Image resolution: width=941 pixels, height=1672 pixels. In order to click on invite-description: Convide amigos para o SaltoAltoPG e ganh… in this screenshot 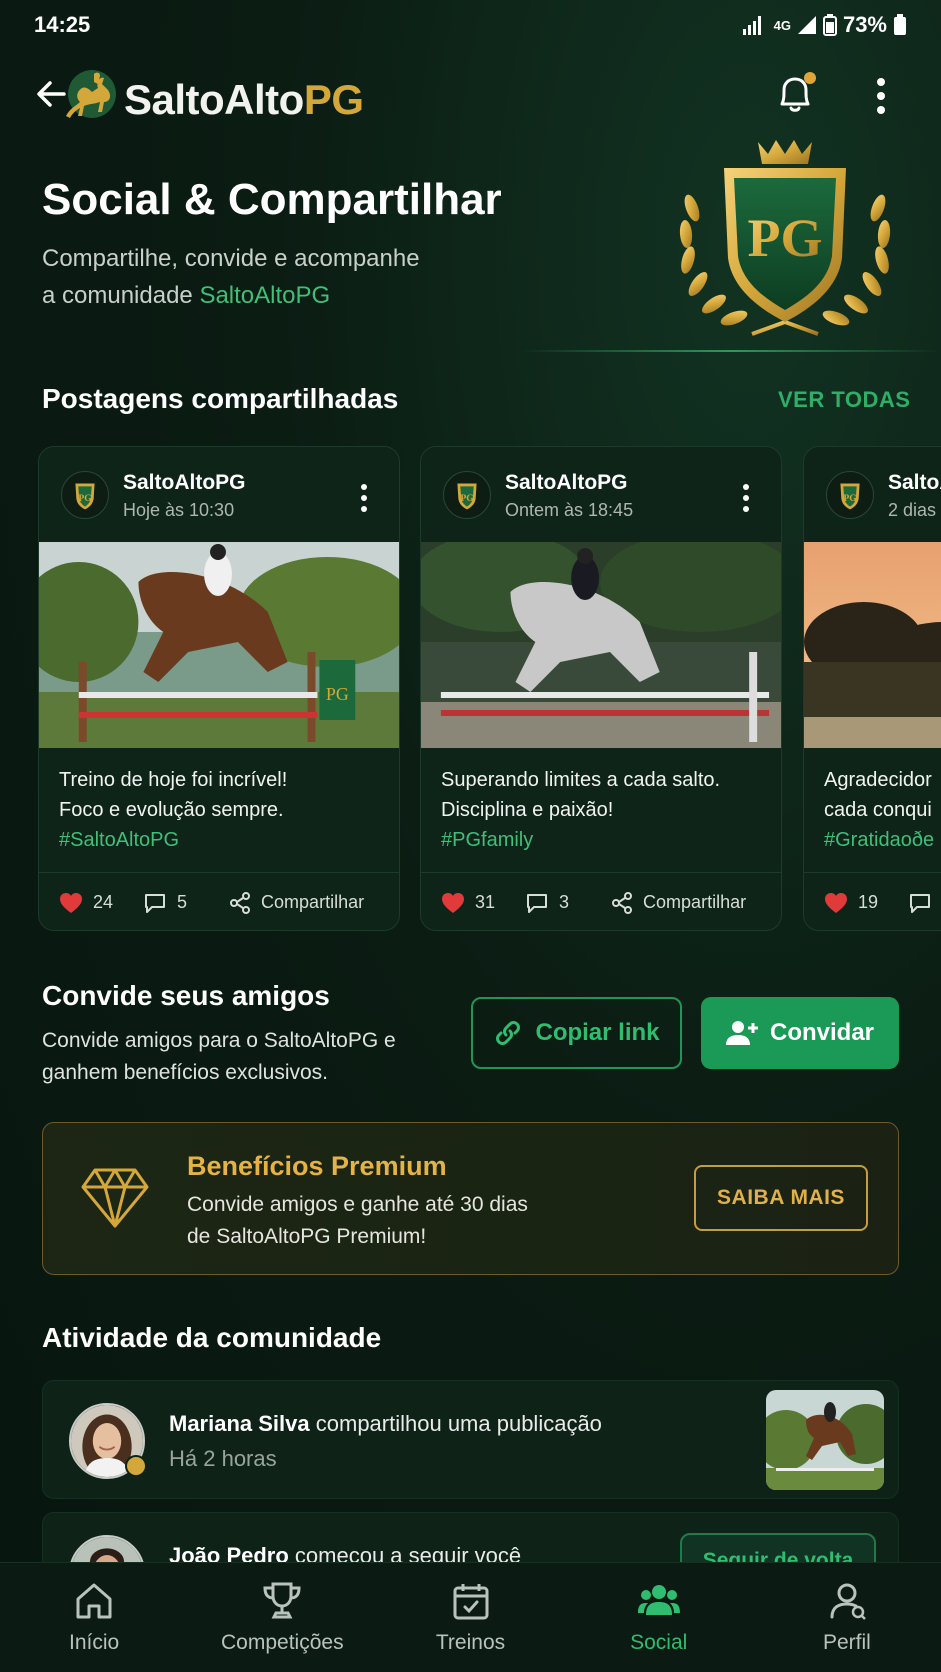, I will do `click(252, 1057)`.